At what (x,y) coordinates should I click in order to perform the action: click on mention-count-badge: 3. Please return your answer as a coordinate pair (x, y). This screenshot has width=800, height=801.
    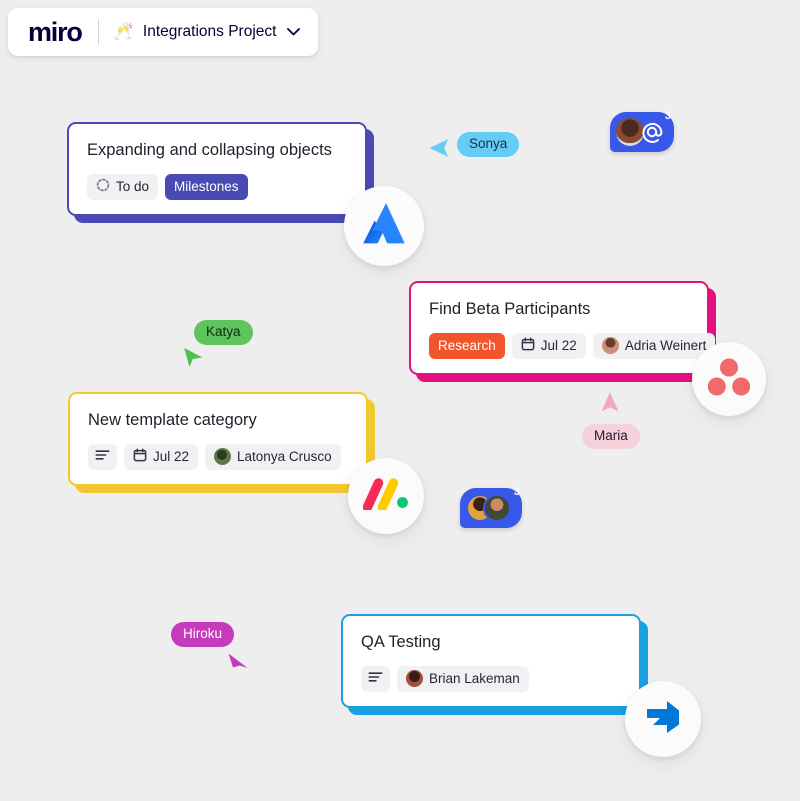
    Looking at the image, I should click on (667, 116).